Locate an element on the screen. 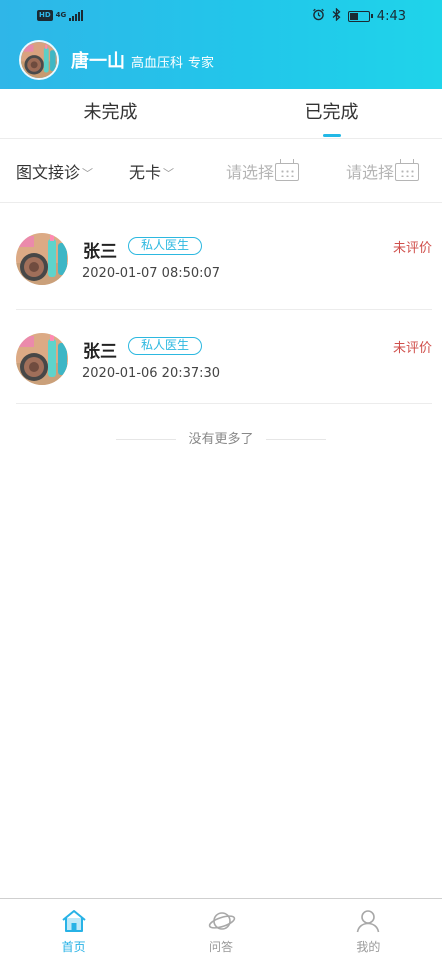 The image size is (442, 960). nav-qa: 问答 is located at coordinates (220, 929).